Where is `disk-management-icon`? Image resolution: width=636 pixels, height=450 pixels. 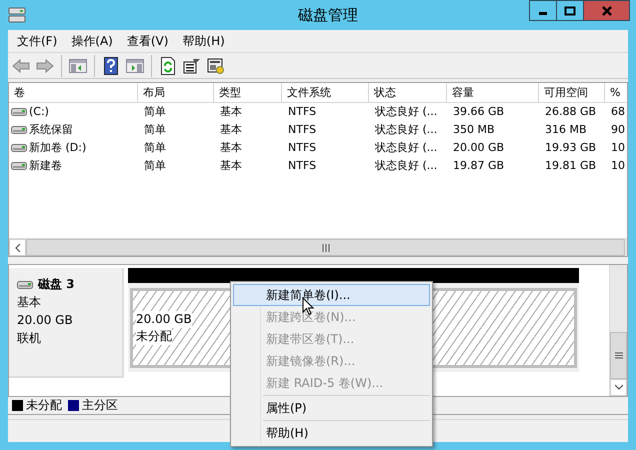
disk-management-icon is located at coordinates (17, 15).